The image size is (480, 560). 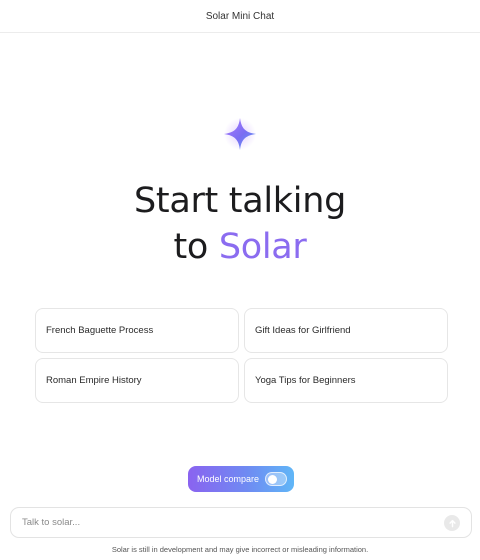 What do you see at coordinates (228, 479) in the screenshot?
I see `model-compare-label: Model compare` at bounding box center [228, 479].